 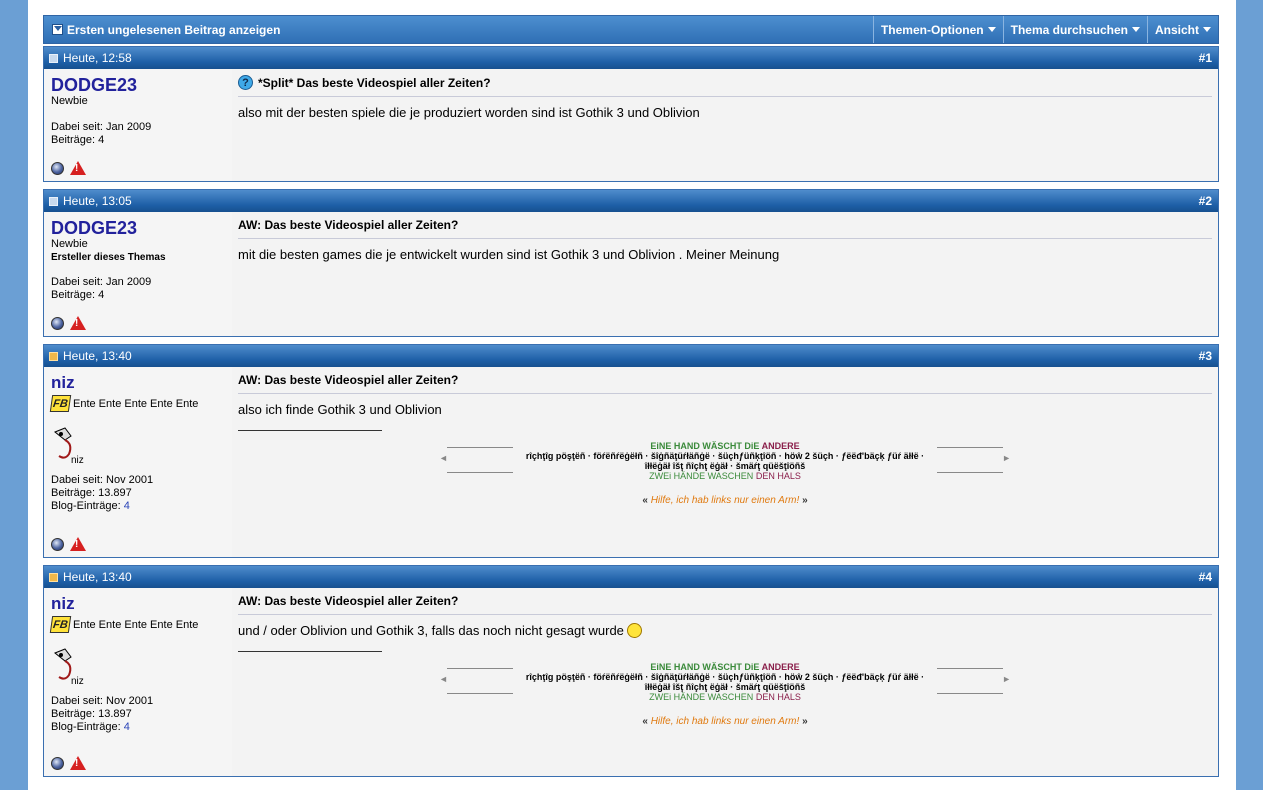 What do you see at coordinates (57, 29) in the screenshot?
I see `first-unread-icon` at bounding box center [57, 29].